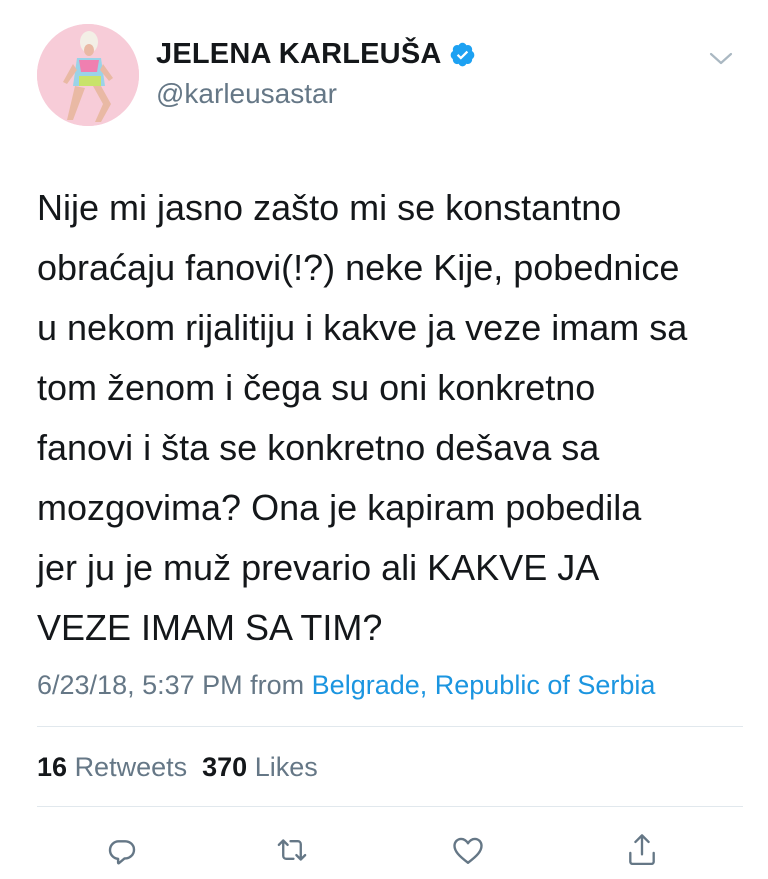 The width and height of the screenshot is (768, 879). I want to click on timestamp: 6/23/18, 5:37 PM, so click(140, 685).